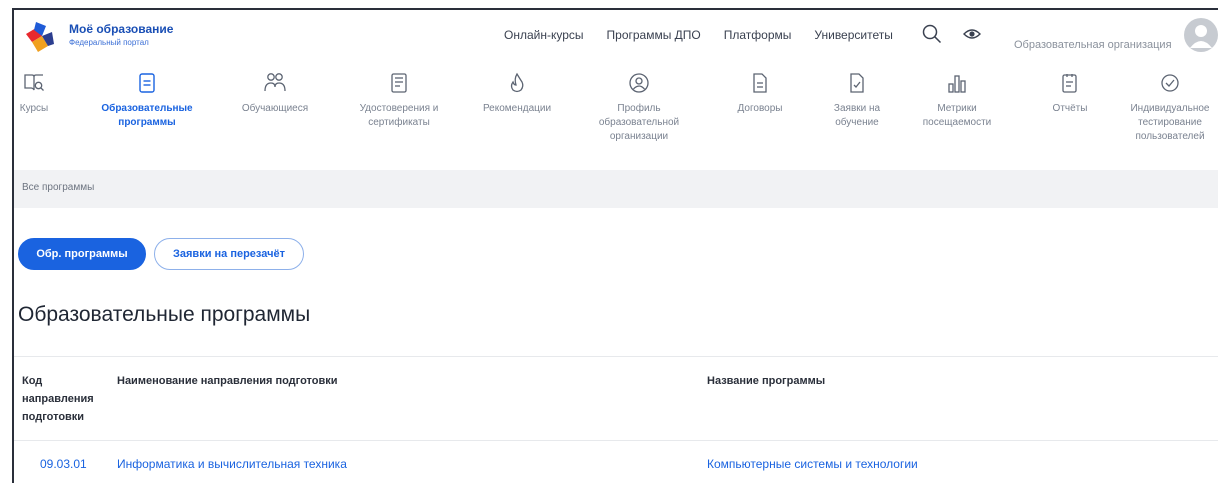 The height and width of the screenshot is (483, 1218). What do you see at coordinates (147, 101) in the screenshot?
I see `nav-item-edu-programs: Образовательные программы` at bounding box center [147, 101].